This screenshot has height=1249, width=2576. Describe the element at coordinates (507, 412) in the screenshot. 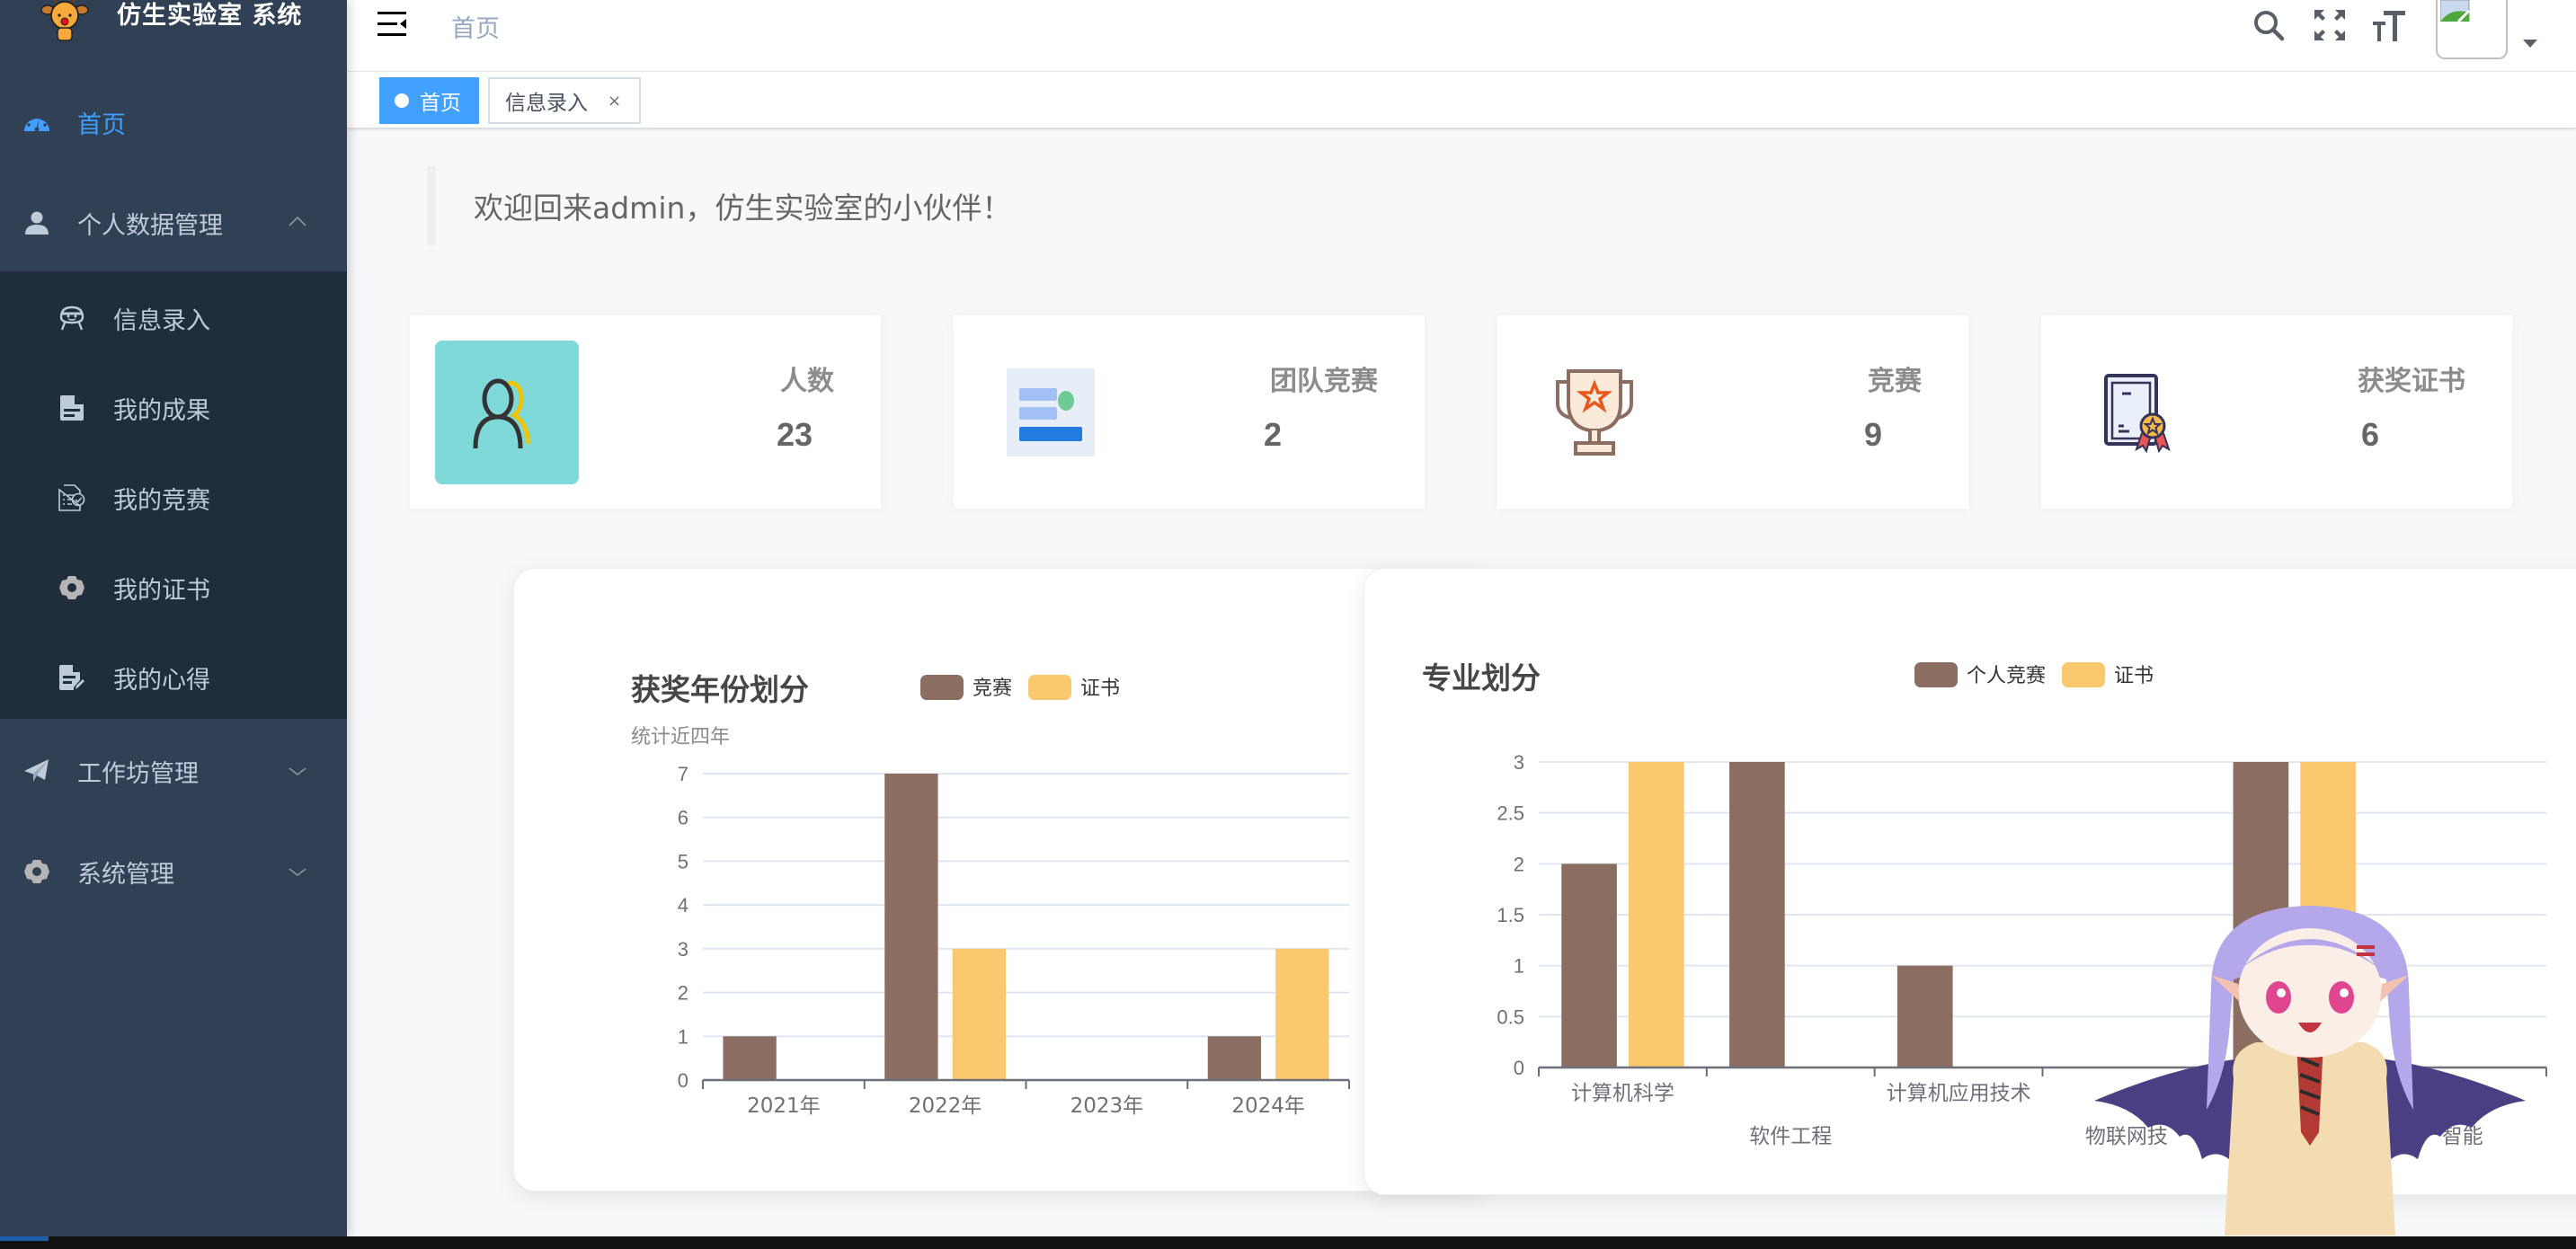

I see `people-icon` at that location.